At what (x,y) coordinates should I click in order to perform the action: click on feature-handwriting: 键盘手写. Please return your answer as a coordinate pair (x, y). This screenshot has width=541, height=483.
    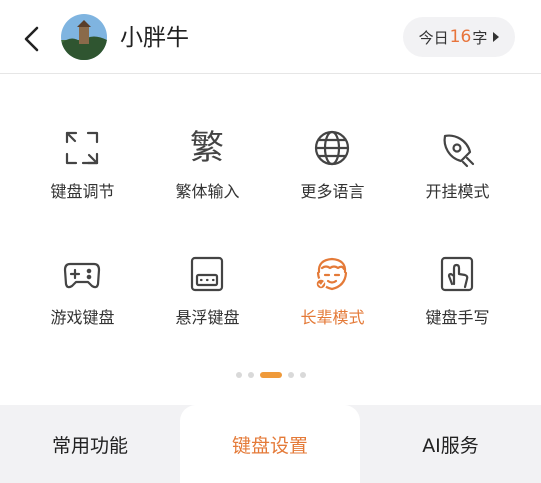
    Looking at the image, I should click on (457, 284).